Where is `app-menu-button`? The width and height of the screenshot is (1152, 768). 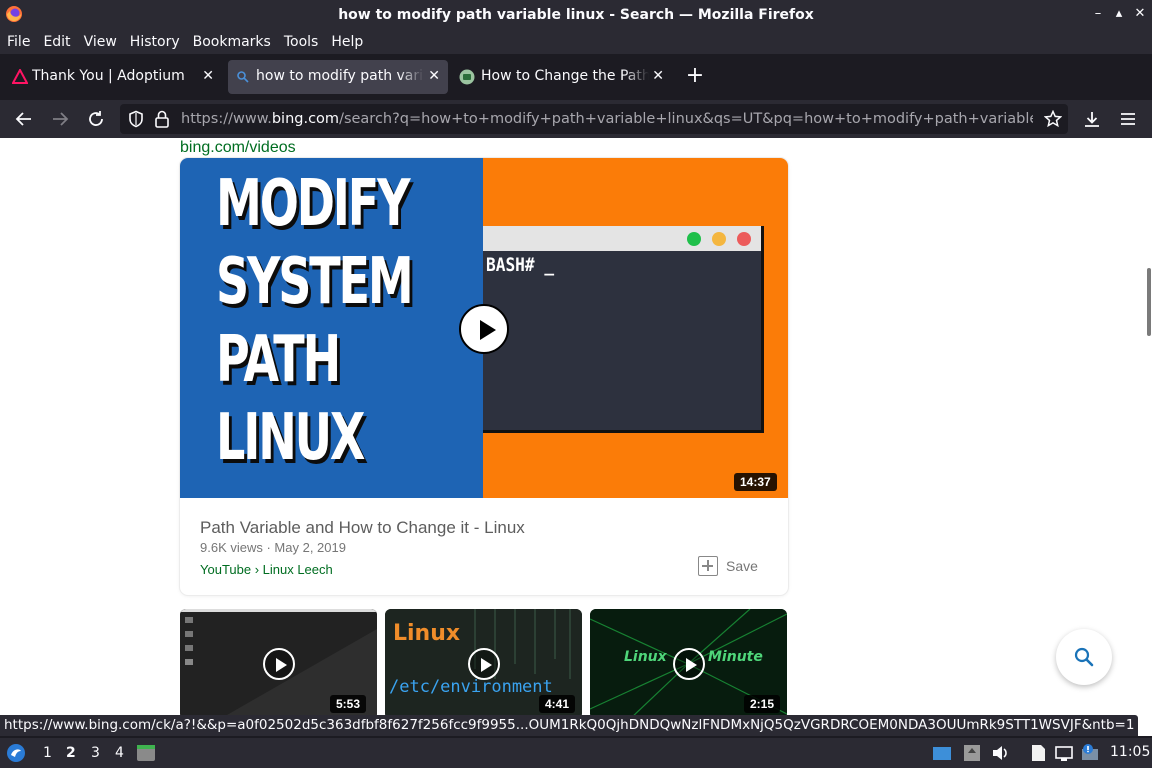 app-menu-button is located at coordinates (1128, 119).